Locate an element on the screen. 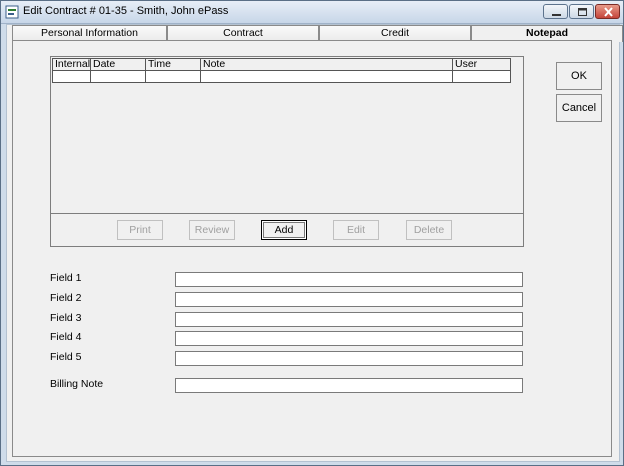  notes-button-bar: Print Review Add Edit Delete is located at coordinates (287, 230).